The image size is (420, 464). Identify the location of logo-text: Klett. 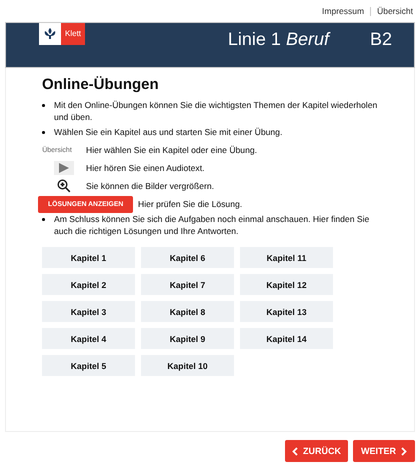
(73, 34).